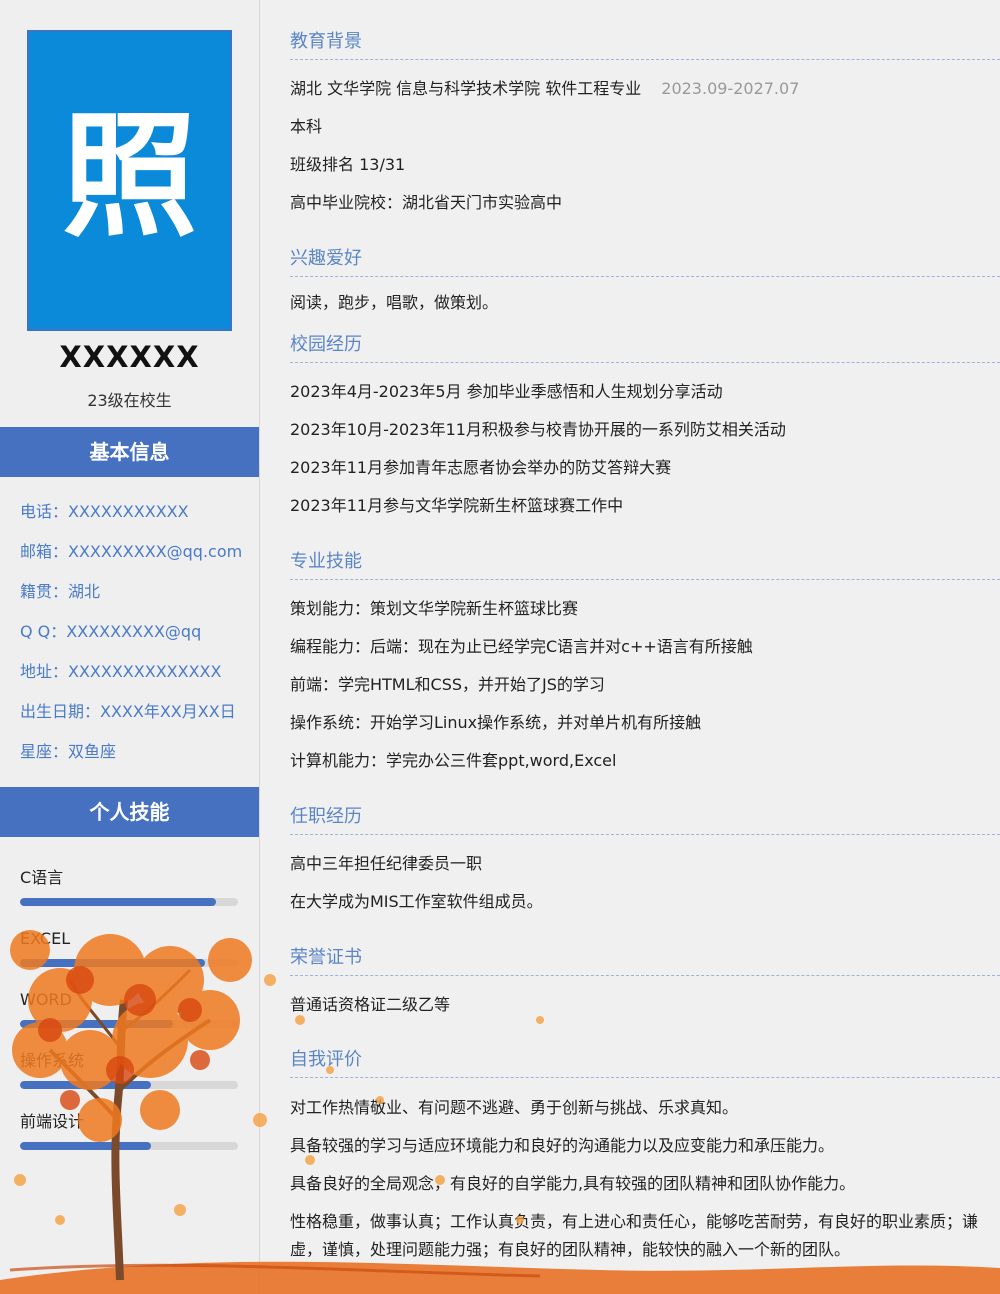 The width and height of the screenshot is (1000, 1294). I want to click on pro-skill-item: 编程能力：后端：现在为止已经学完C语言并对c++语言有所接触, so click(521, 646).